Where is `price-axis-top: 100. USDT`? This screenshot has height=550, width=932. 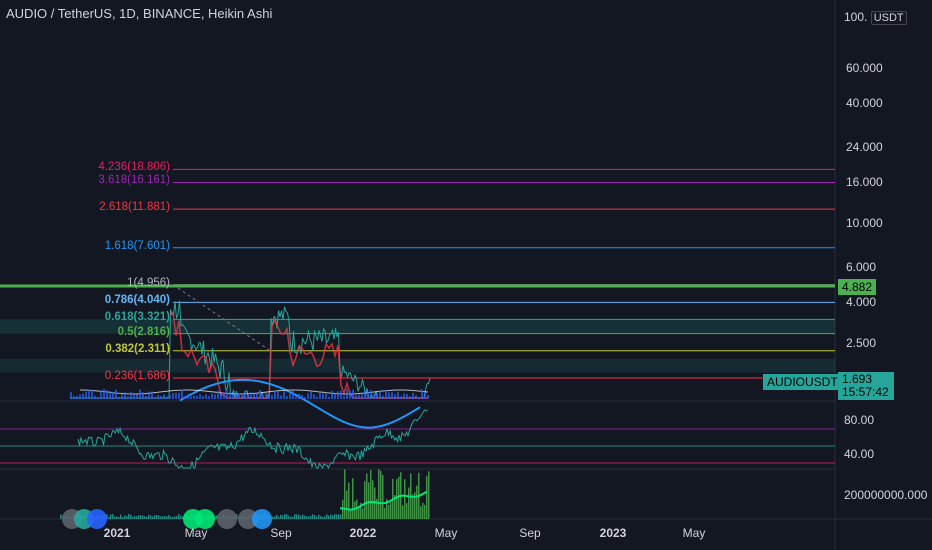
price-axis-top: 100. USDT is located at coordinates (875, 17).